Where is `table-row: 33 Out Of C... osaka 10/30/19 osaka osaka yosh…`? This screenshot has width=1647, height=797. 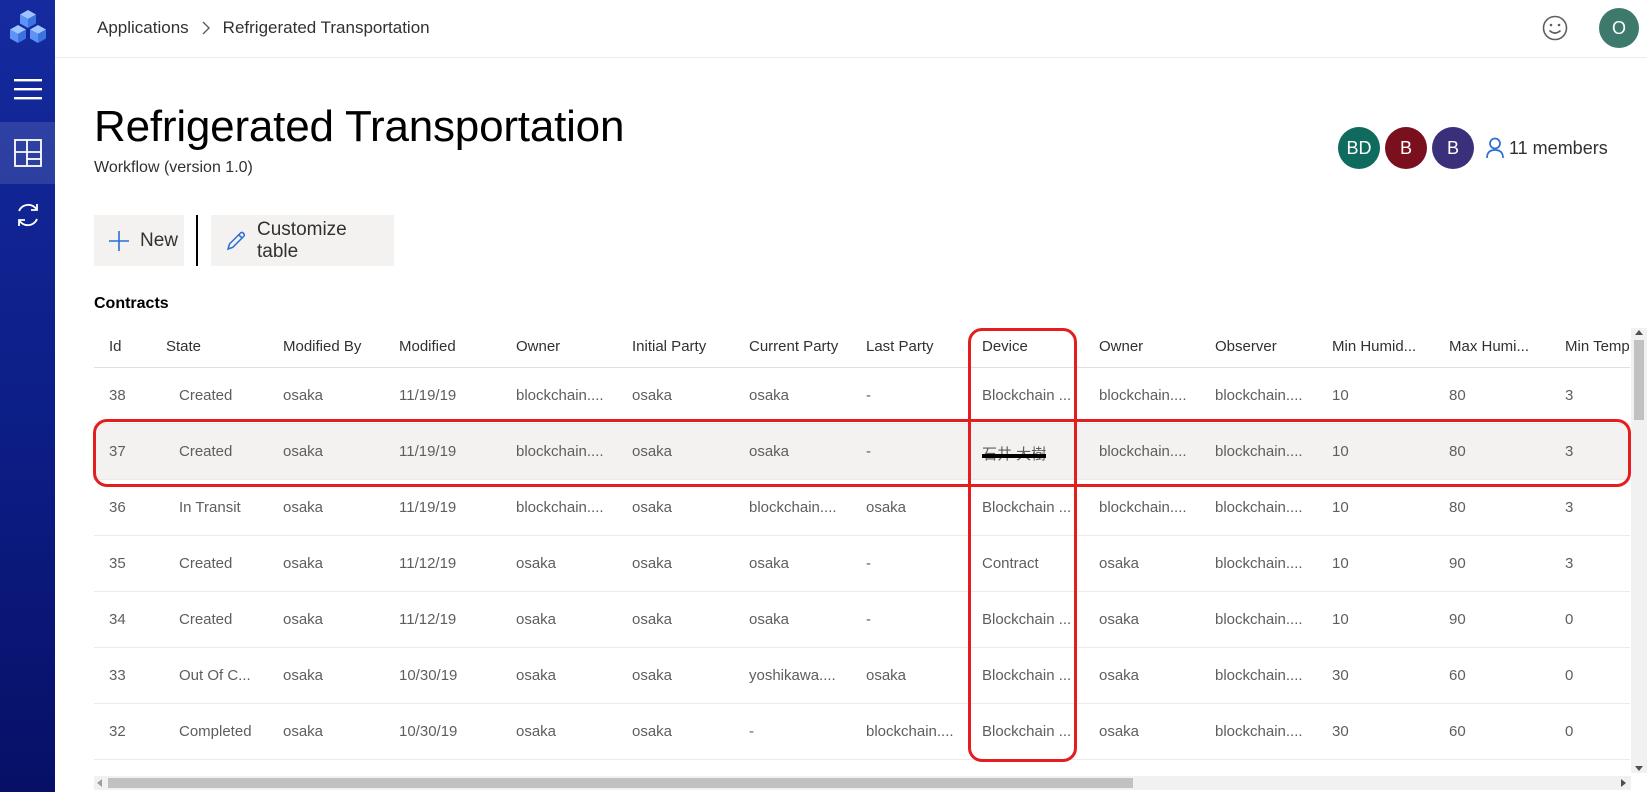
table-row: 33 Out Of C... osaka 10/30/19 osaka osaka yosh… is located at coordinates (862, 676).